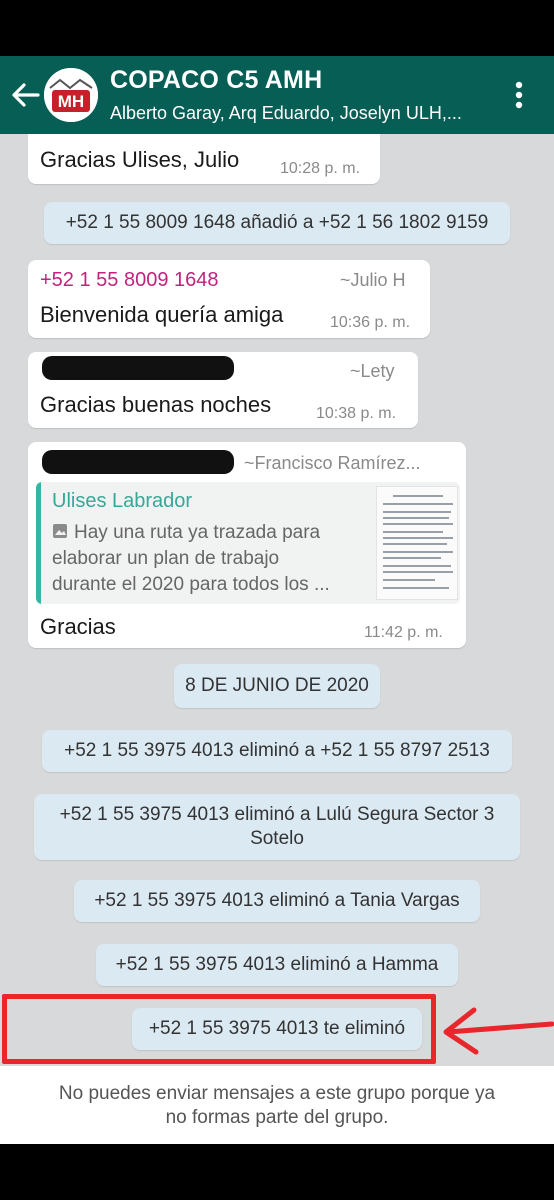 This screenshot has height=1200, width=554. I want to click on message-time: 10:38 p. m., so click(356, 413).